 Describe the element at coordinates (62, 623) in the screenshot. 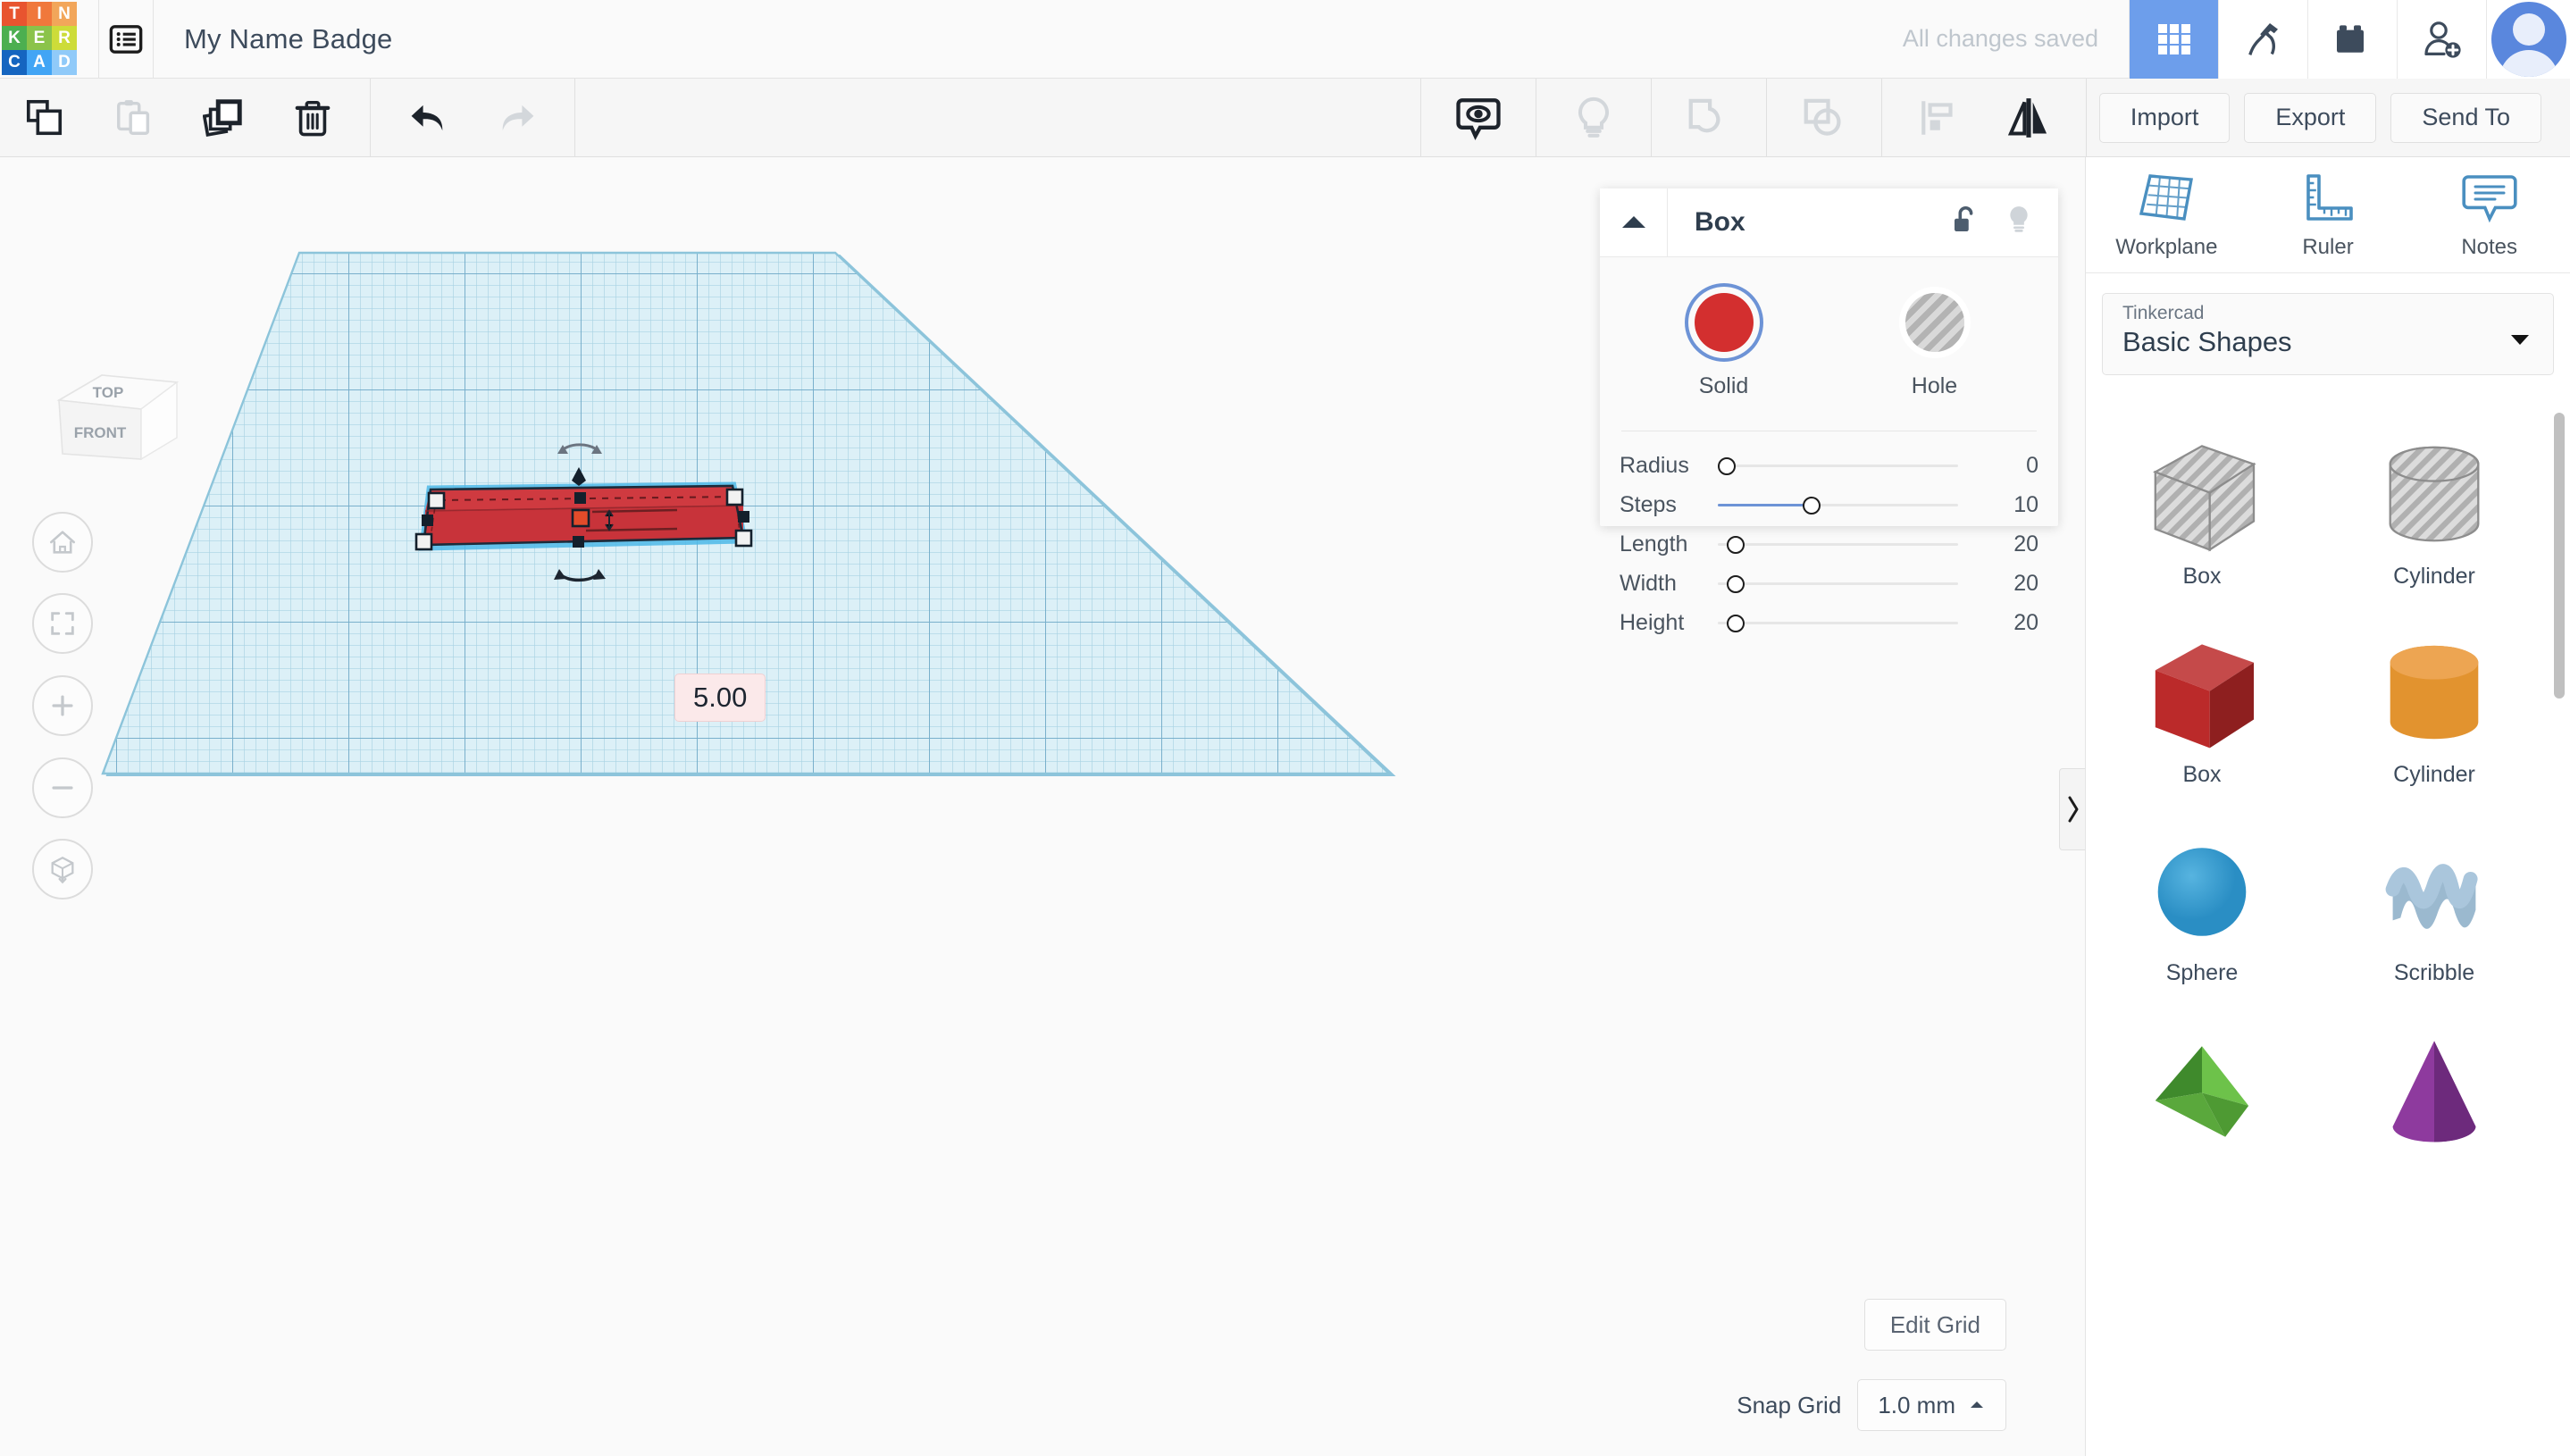

I see `fit-to-view-button` at that location.